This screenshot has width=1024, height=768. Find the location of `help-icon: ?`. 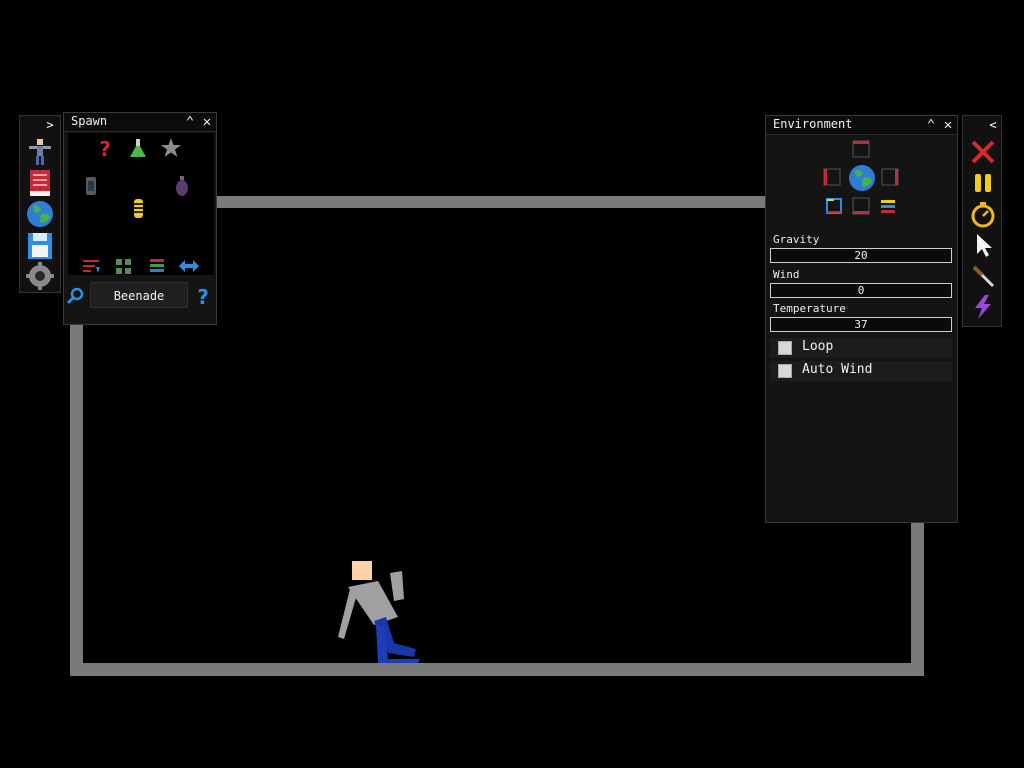

help-icon: ? is located at coordinates (203, 296).